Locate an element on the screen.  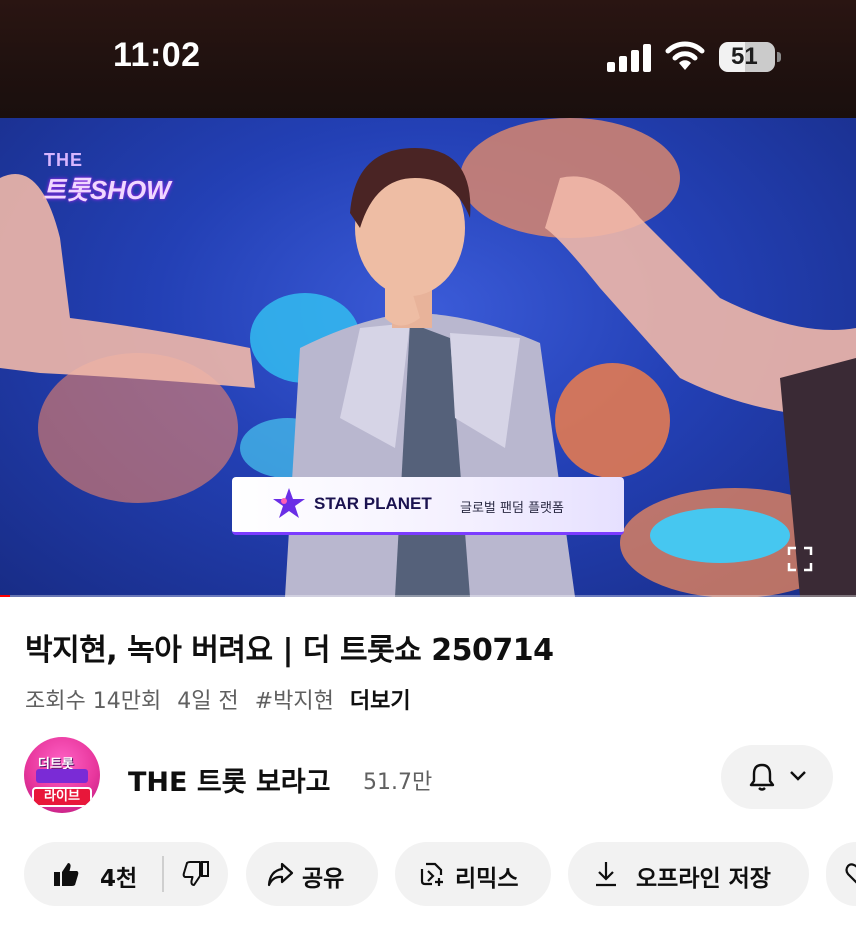
status-time: 11:02 is located at coordinates (157, 55).